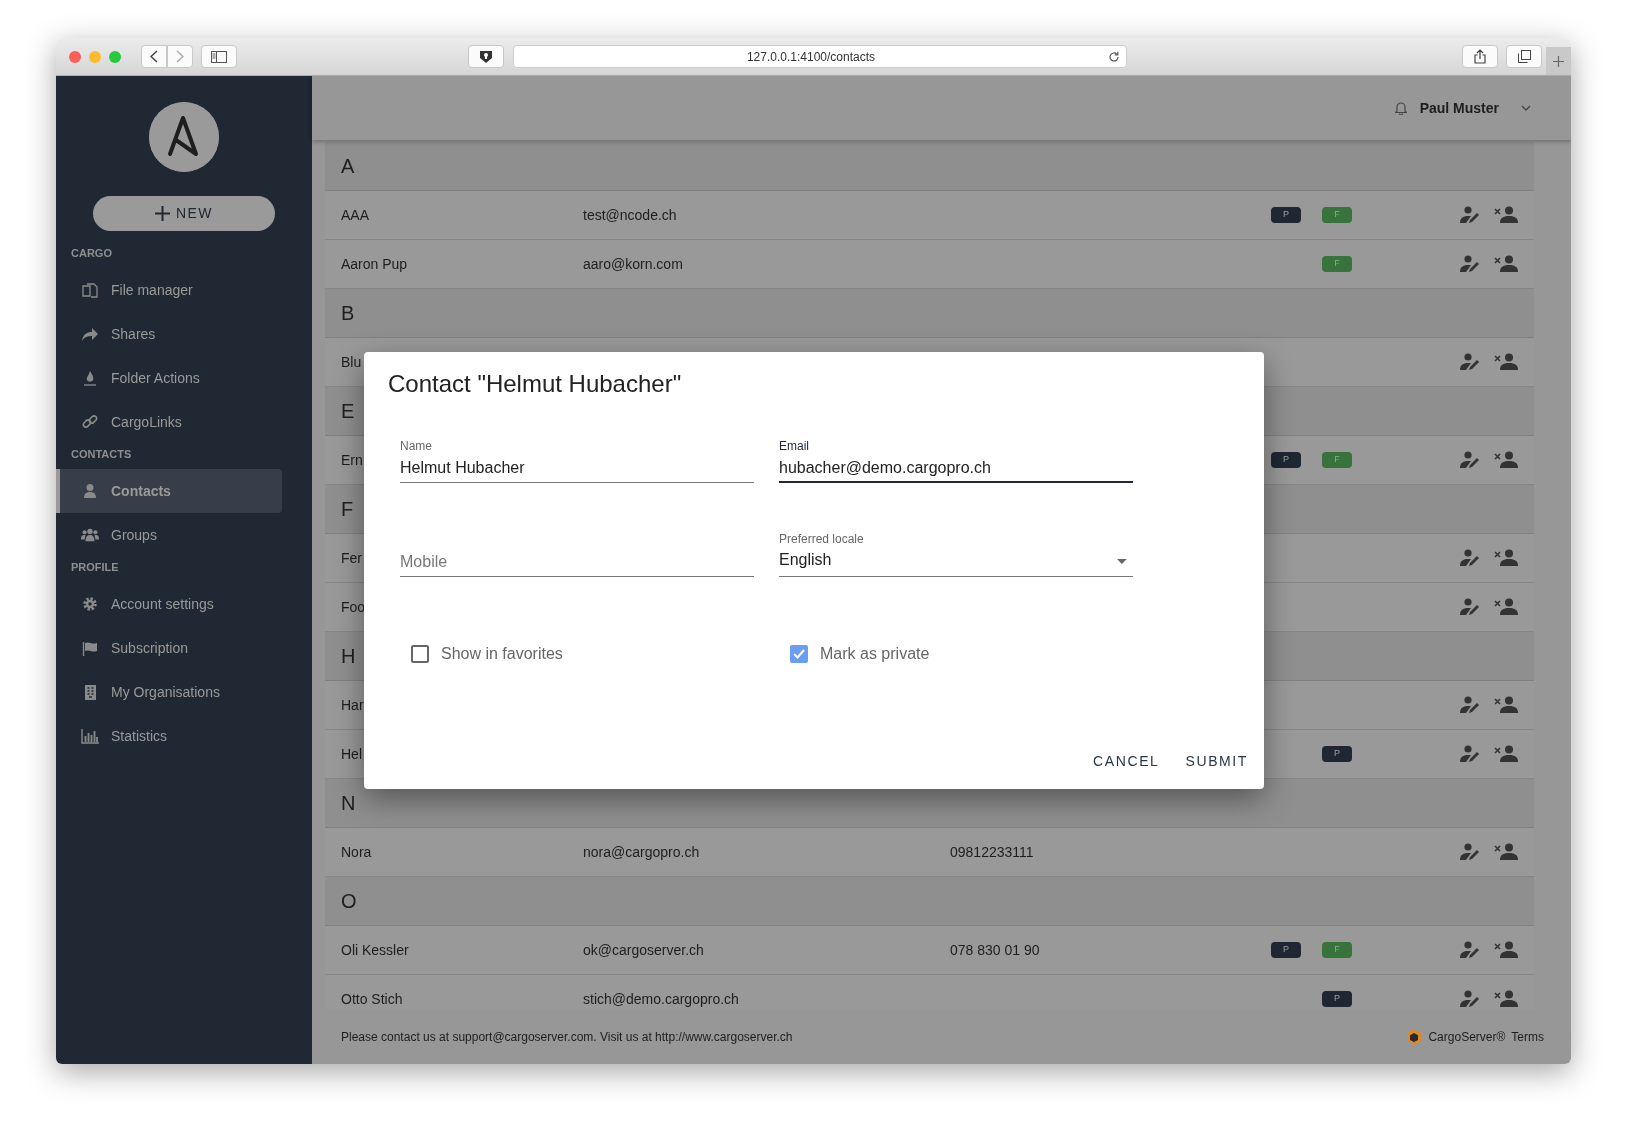  I want to click on plus-icon, so click(1558, 61).